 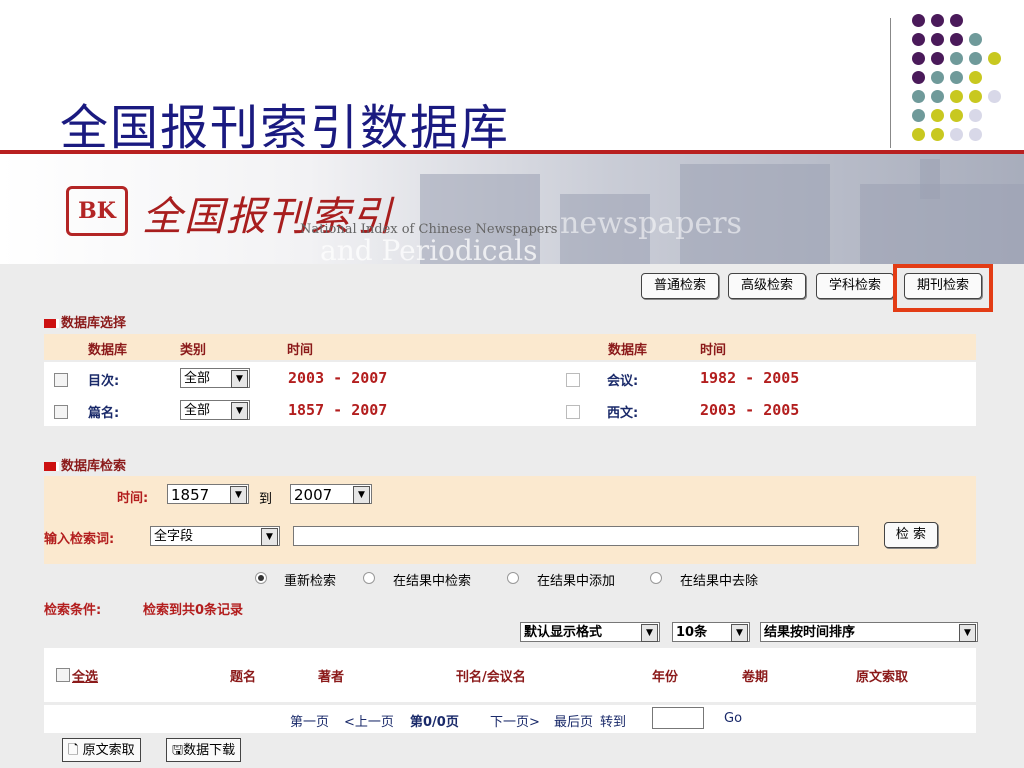 I want to click on tab-basic-search: 普通检索, so click(x=680, y=286).